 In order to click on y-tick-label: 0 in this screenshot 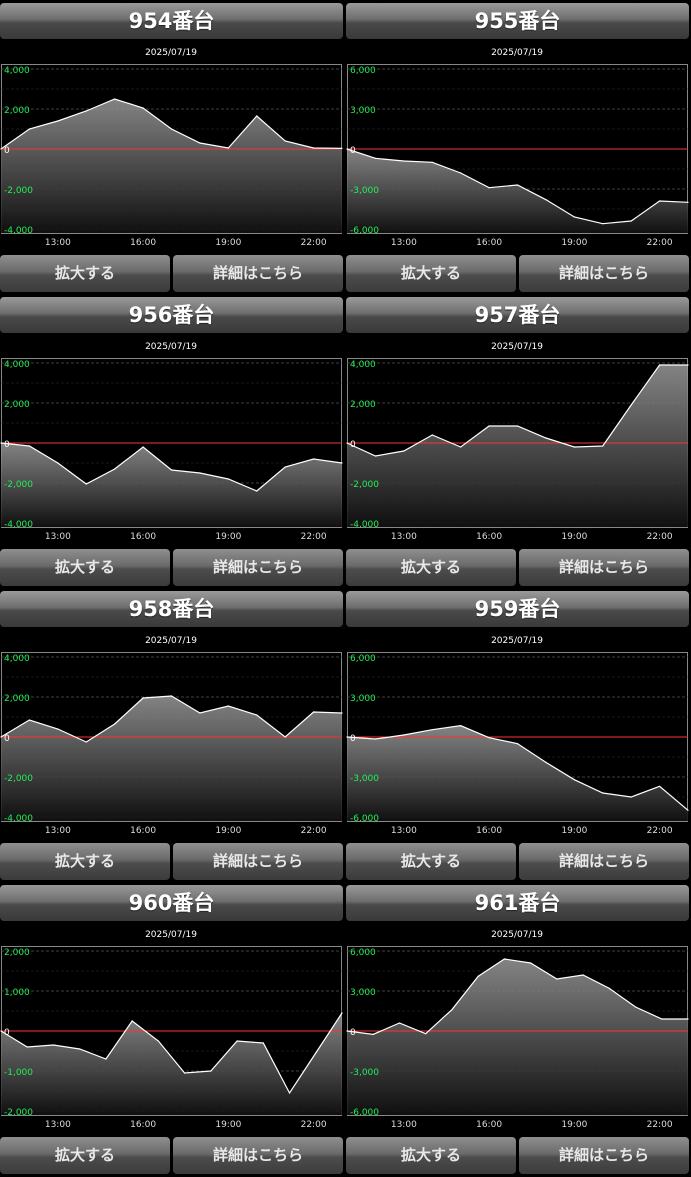, I will do `click(353, 1033)`.